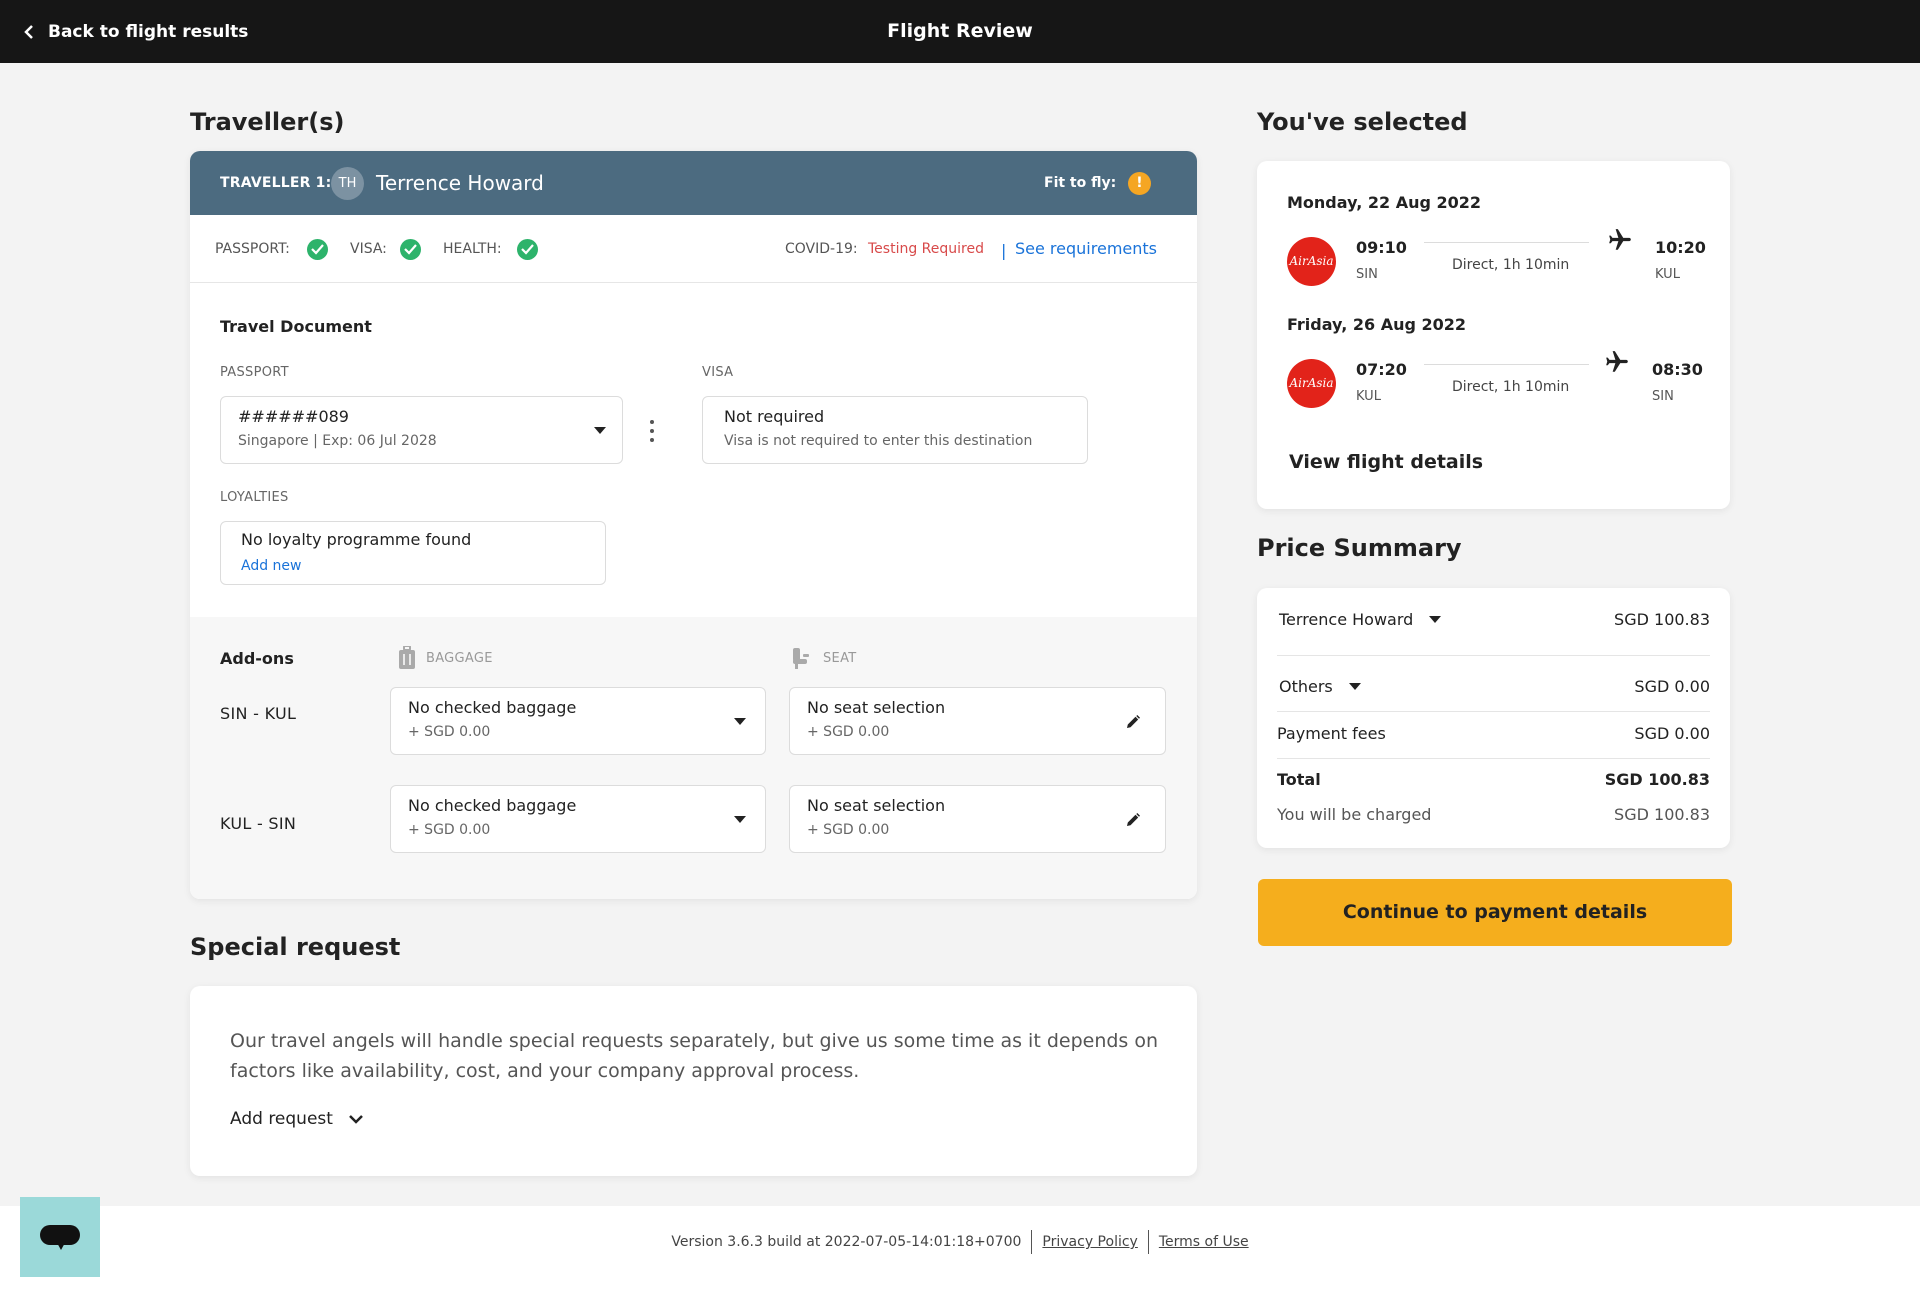 The image size is (1920, 1297). Describe the element at coordinates (1089, 1242) in the screenshot. I see `privacy-policy-link: Privacy Policy` at that location.